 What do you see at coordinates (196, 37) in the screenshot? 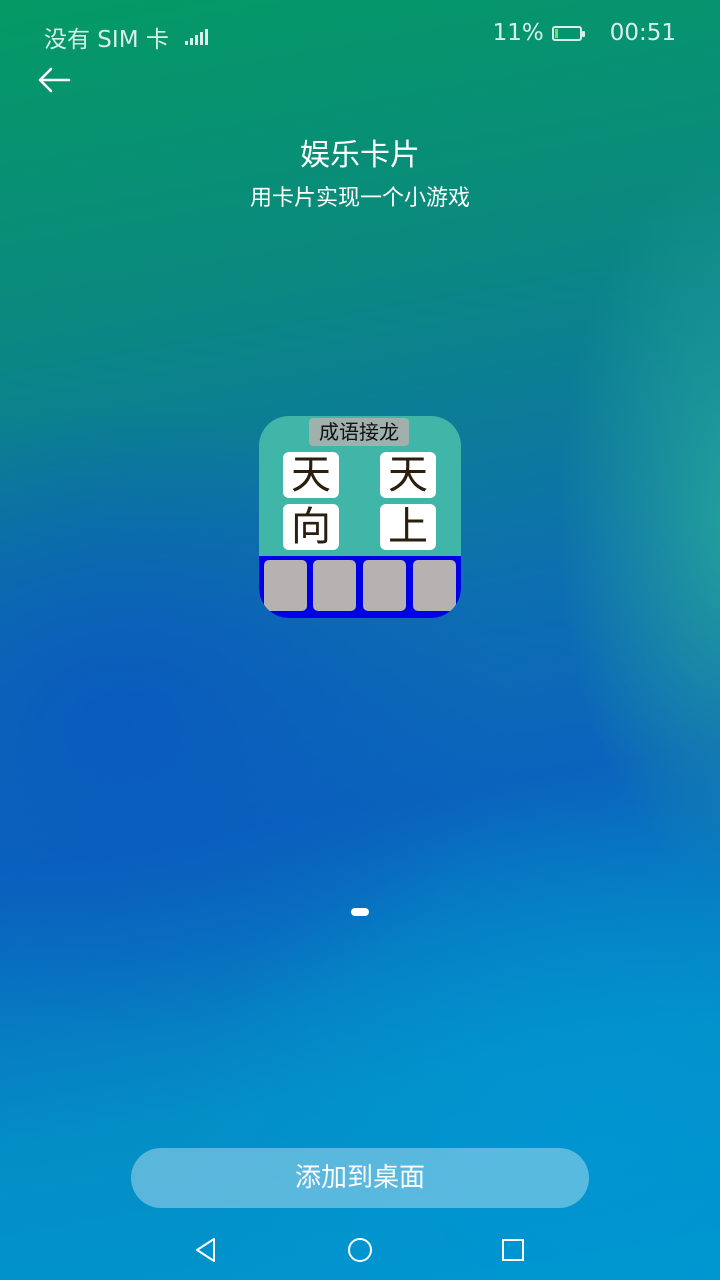
I see `signal-icon` at bounding box center [196, 37].